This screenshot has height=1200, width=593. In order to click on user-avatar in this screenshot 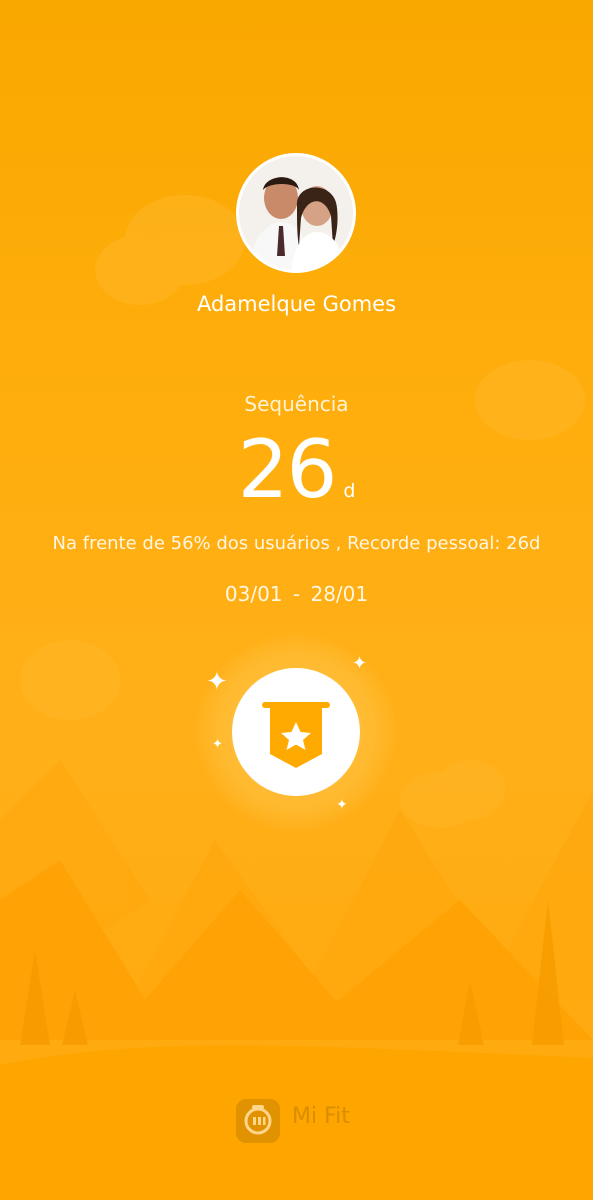, I will do `click(296, 213)`.